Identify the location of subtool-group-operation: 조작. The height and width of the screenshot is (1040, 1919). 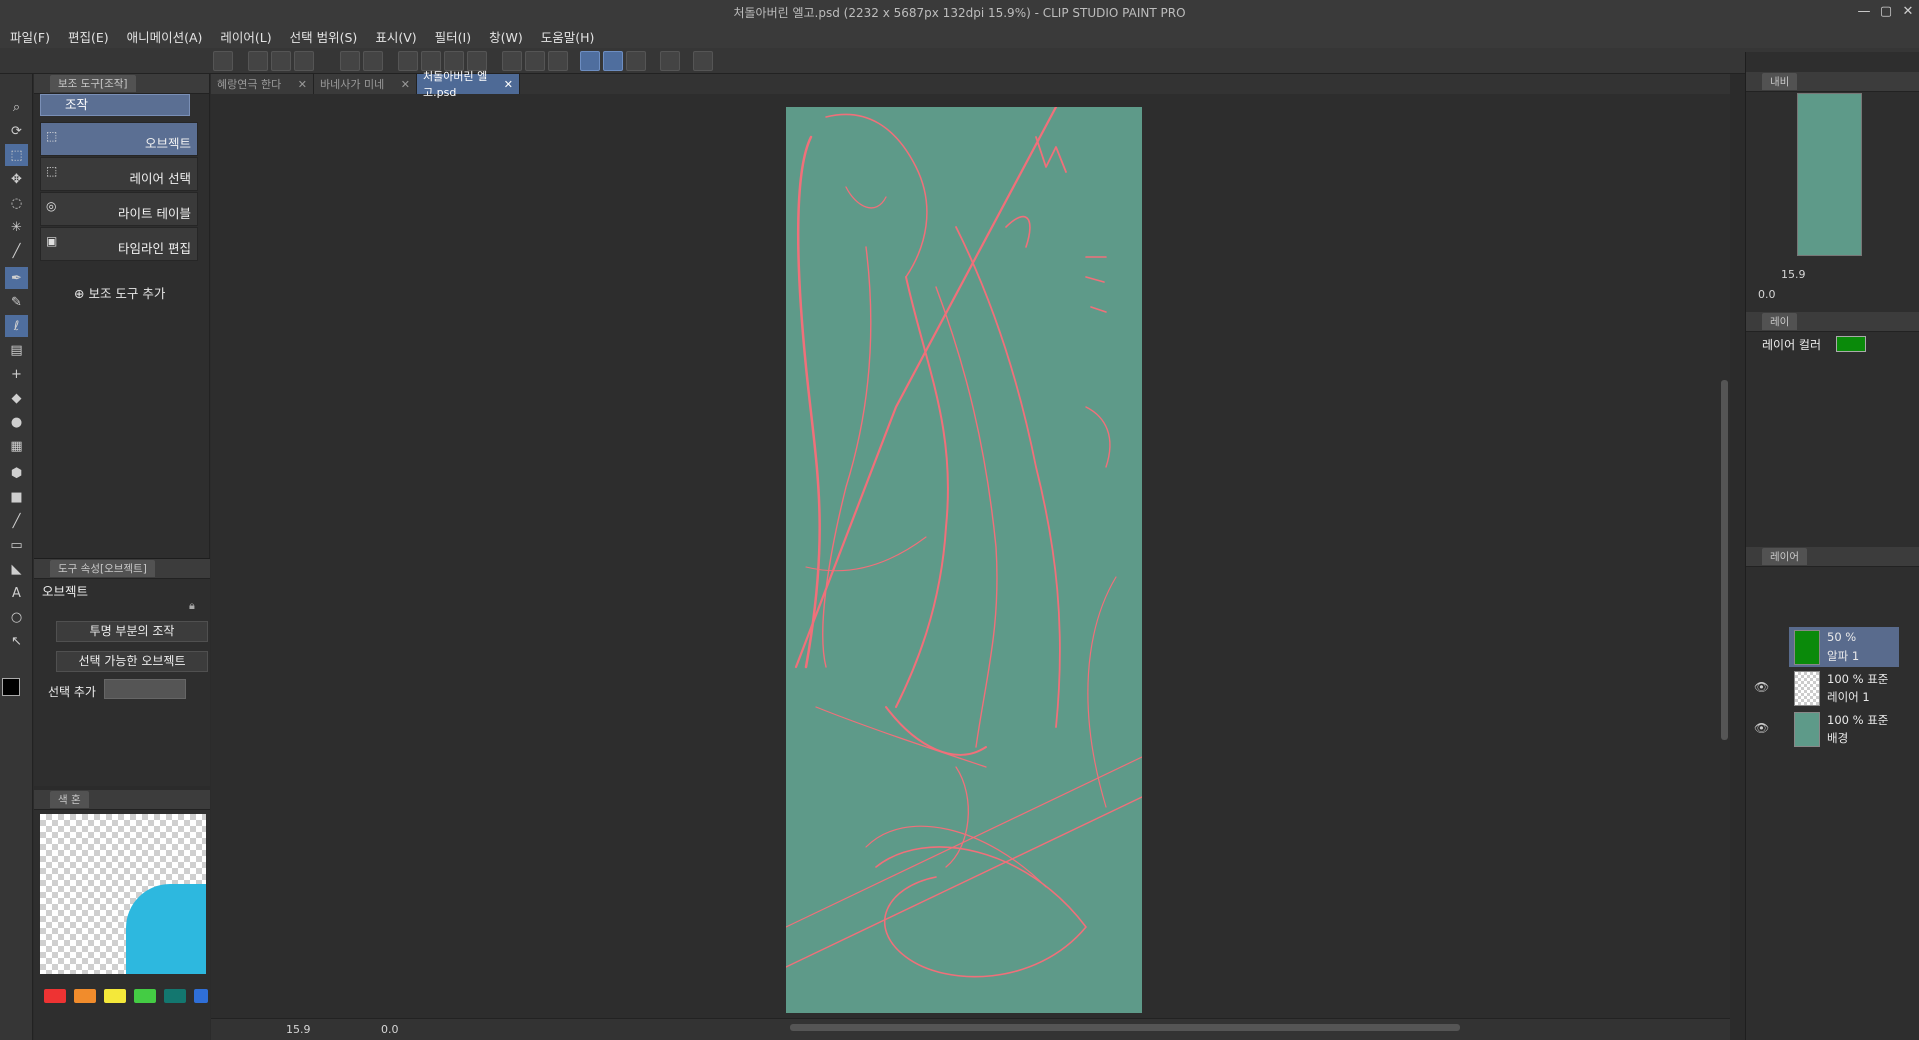
(115, 105).